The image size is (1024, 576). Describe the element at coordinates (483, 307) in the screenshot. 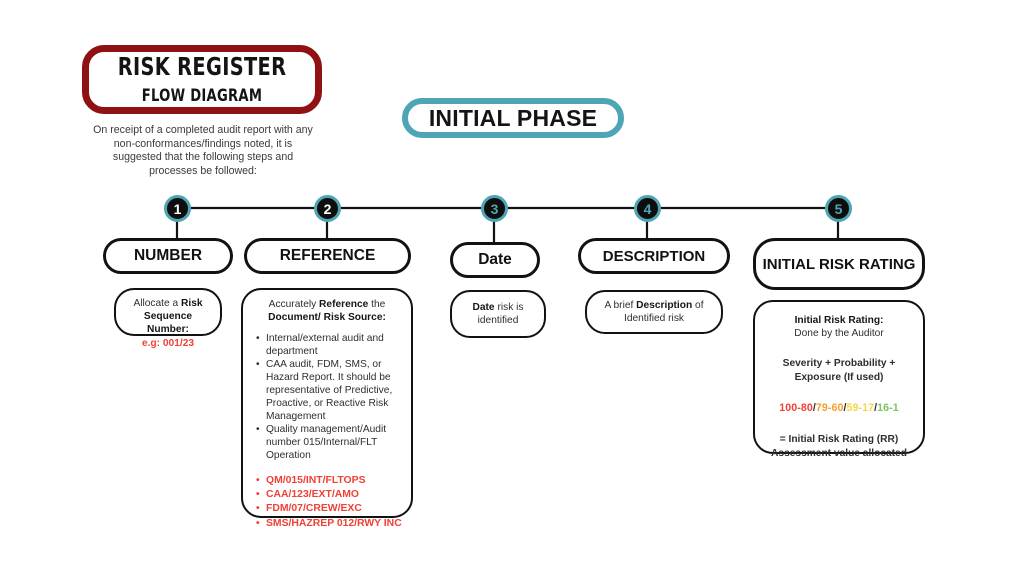

I see `date-detail-bold: Date` at that location.